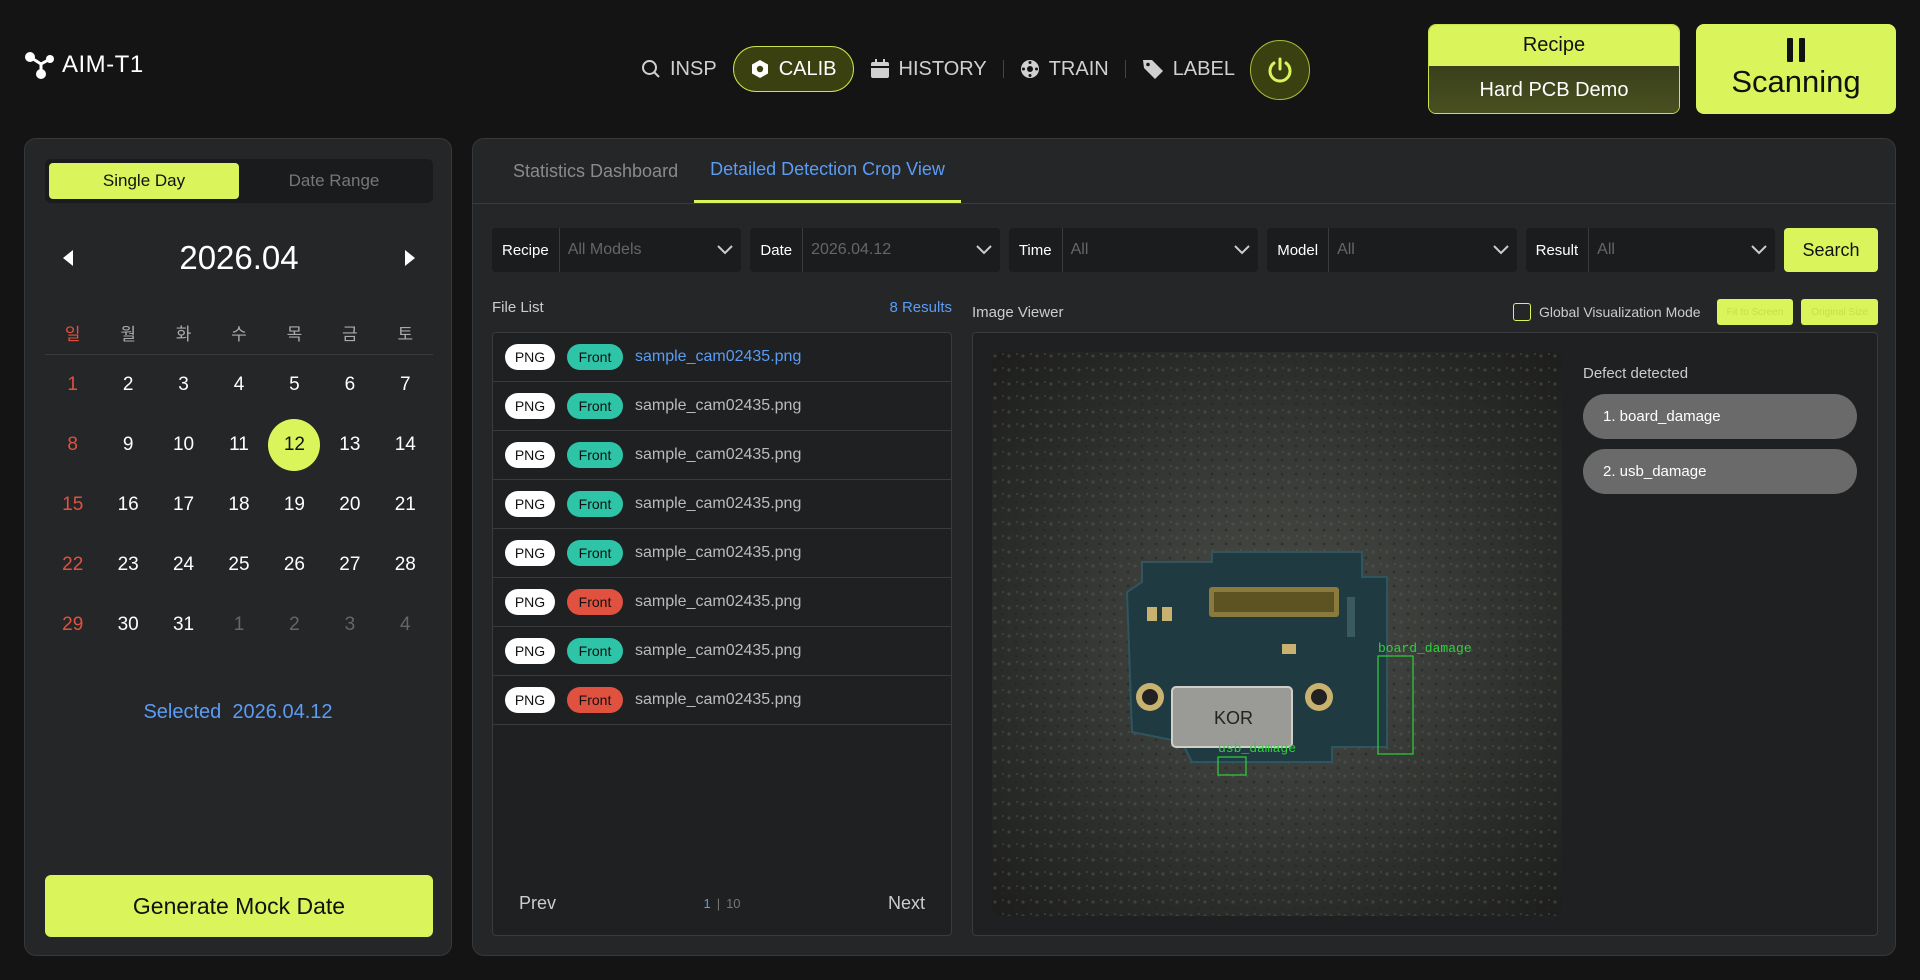  I want to click on nav-train: TRAIN, so click(1064, 69).